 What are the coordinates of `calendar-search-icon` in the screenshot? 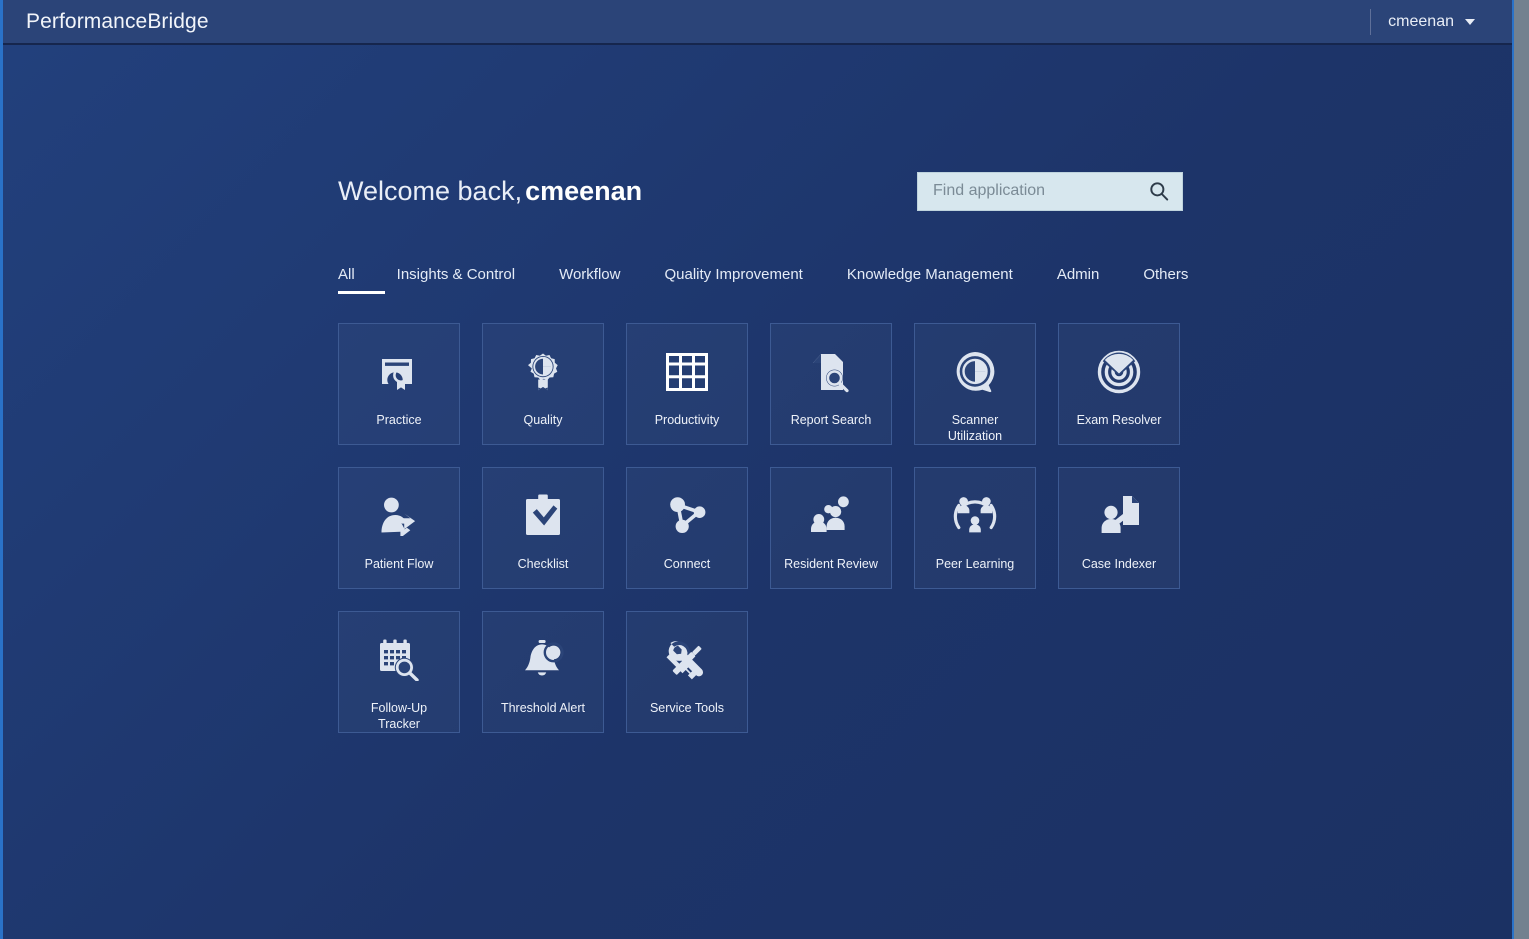 It's located at (399, 660).